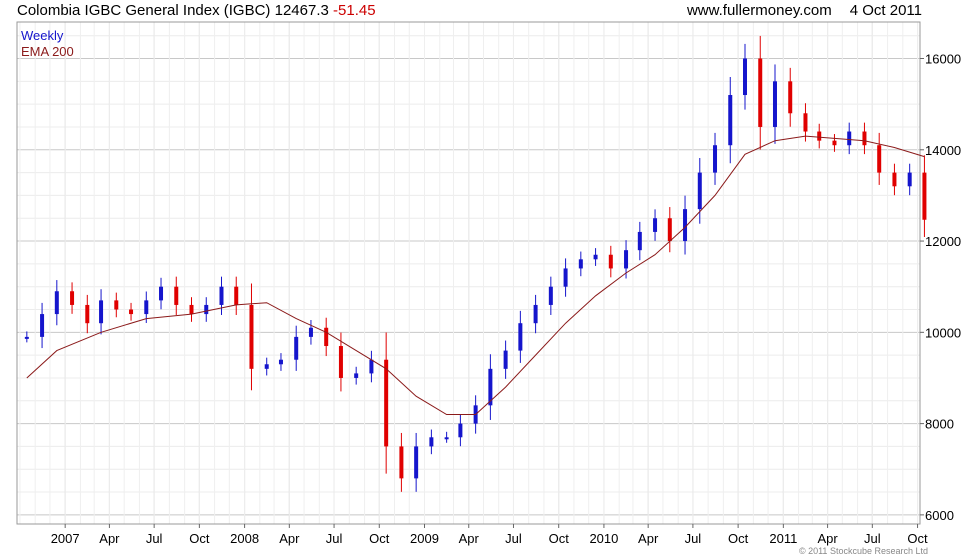 The image size is (980, 560). Describe the element at coordinates (47, 51) in the screenshot. I see `legend-ema-200: EMA 200` at that location.